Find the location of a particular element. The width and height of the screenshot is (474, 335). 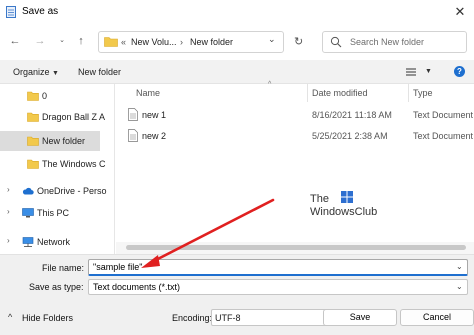

file-name-input is located at coordinates (278, 267).